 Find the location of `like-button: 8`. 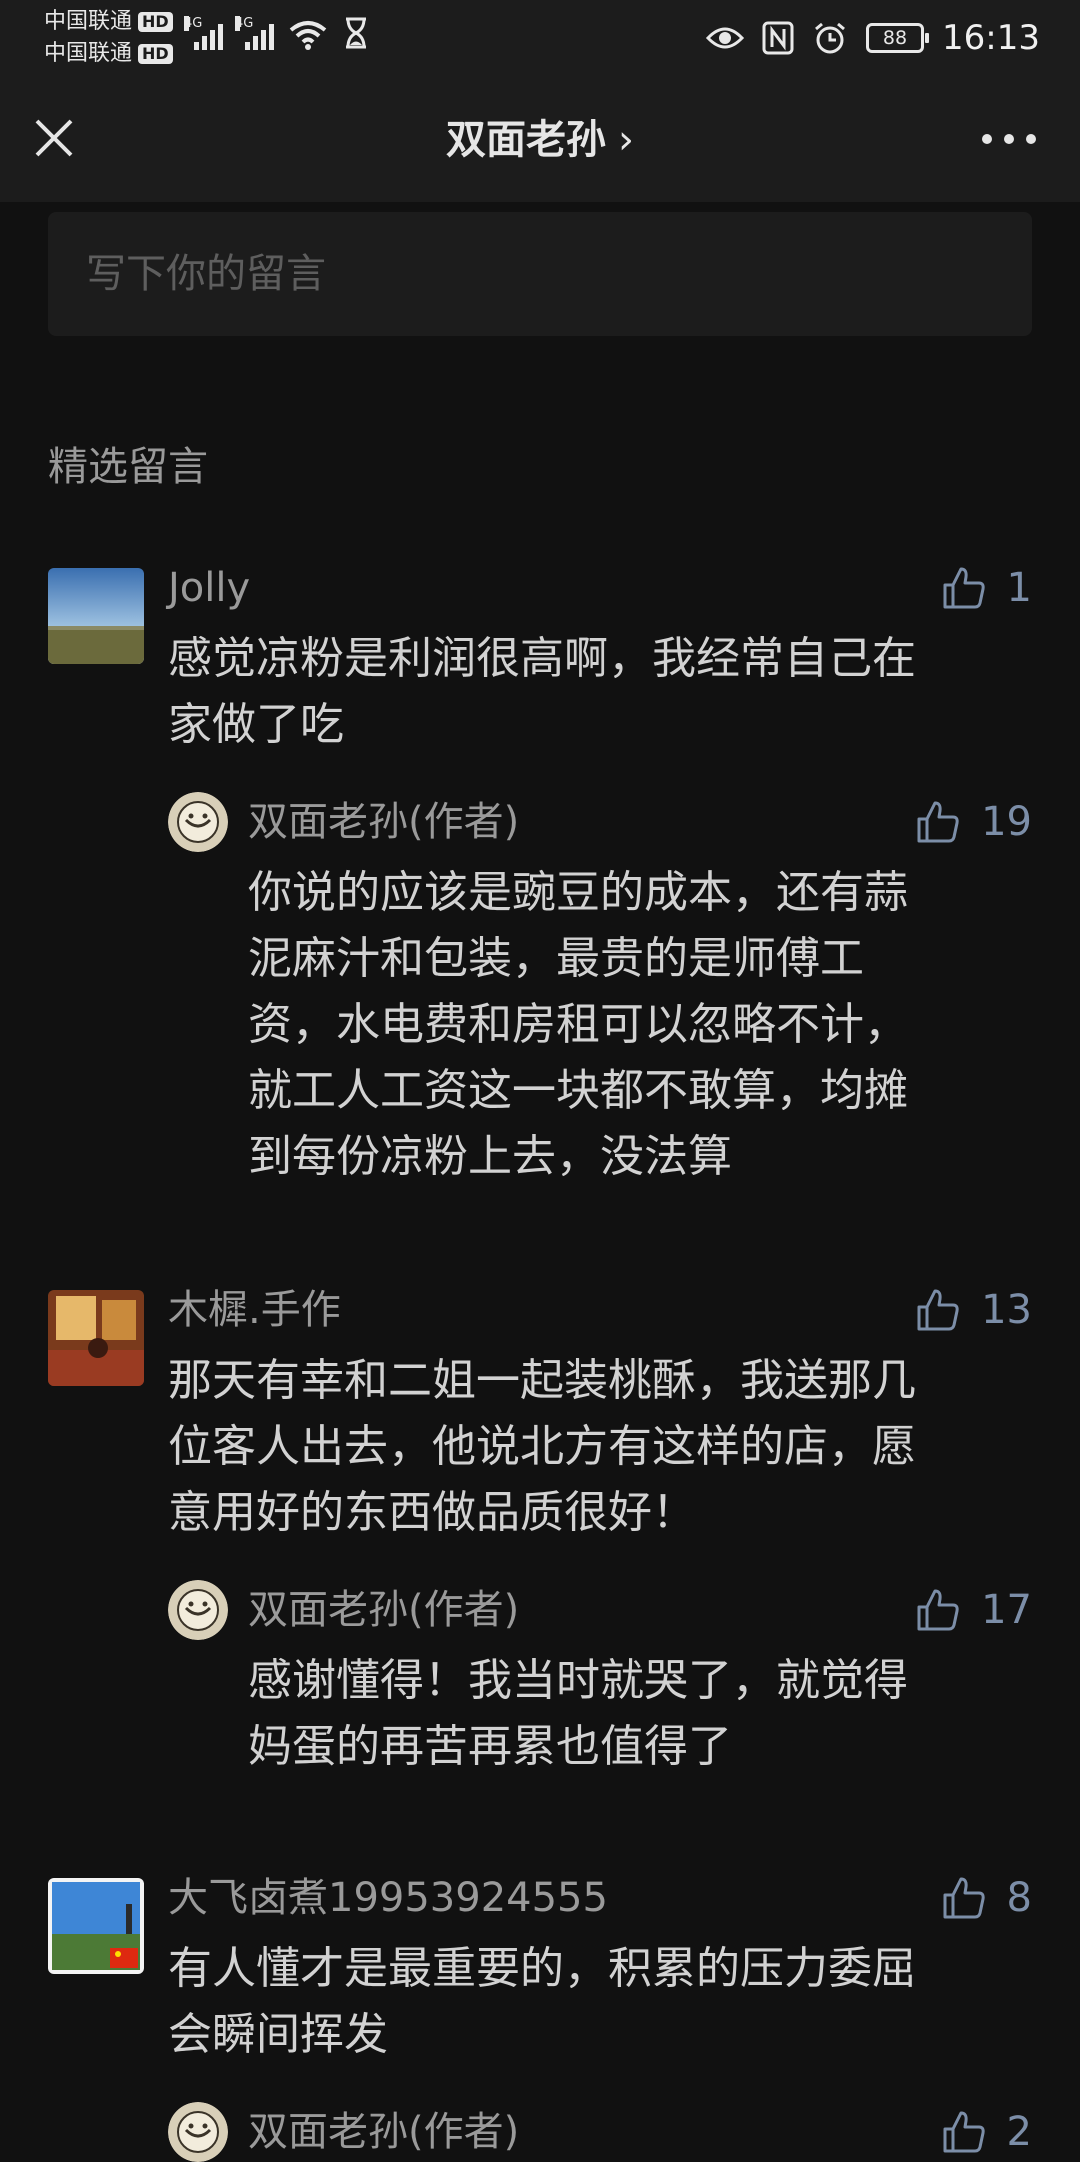

like-button: 8 is located at coordinates (986, 1898).